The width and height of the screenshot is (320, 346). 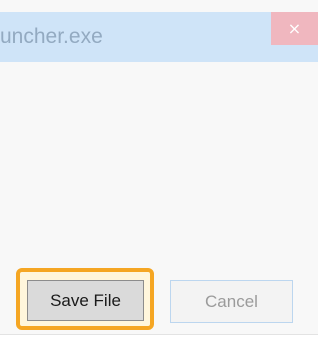 I want to click on close-icon: ×, so click(x=294, y=28).